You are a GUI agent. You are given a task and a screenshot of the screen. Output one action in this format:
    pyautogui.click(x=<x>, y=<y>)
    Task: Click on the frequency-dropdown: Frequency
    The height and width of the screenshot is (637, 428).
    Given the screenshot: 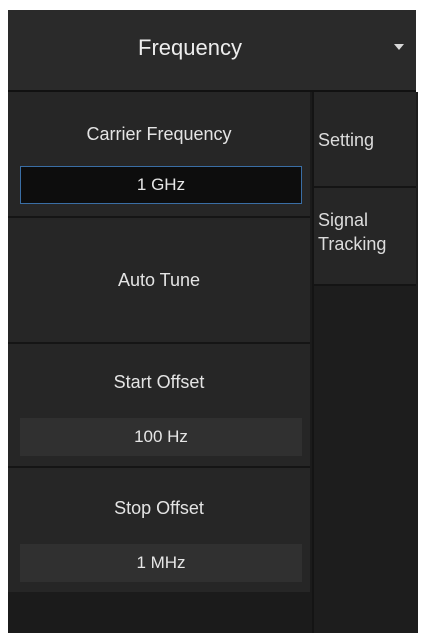 What is the action you would take?
    pyautogui.click(x=212, y=51)
    